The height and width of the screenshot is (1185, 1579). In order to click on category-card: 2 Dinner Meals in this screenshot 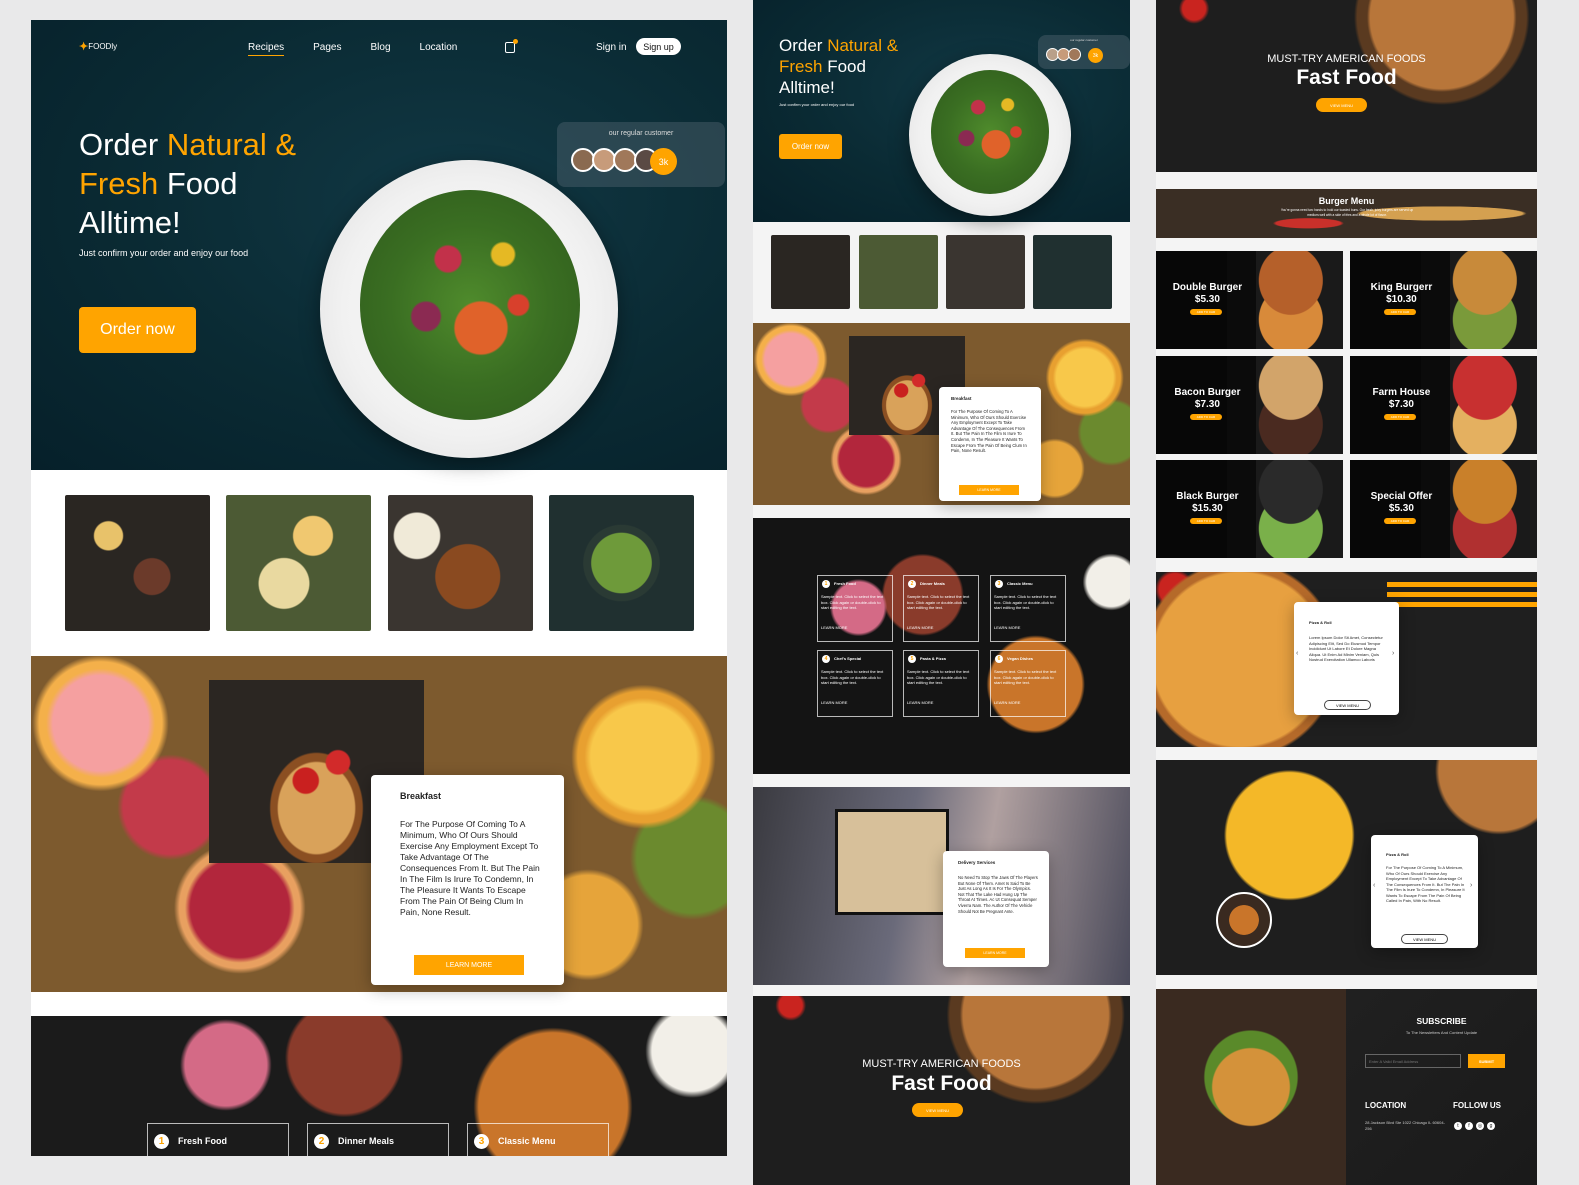, I will do `click(378, 1139)`.